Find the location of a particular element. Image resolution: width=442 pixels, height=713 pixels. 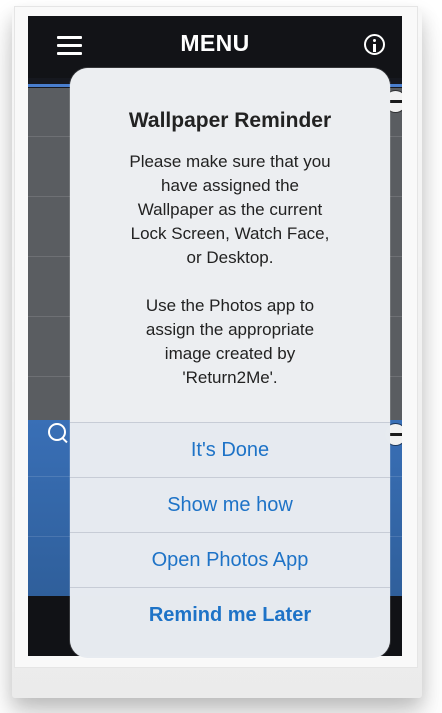

show-me-how-button: Show me how is located at coordinates (230, 504).